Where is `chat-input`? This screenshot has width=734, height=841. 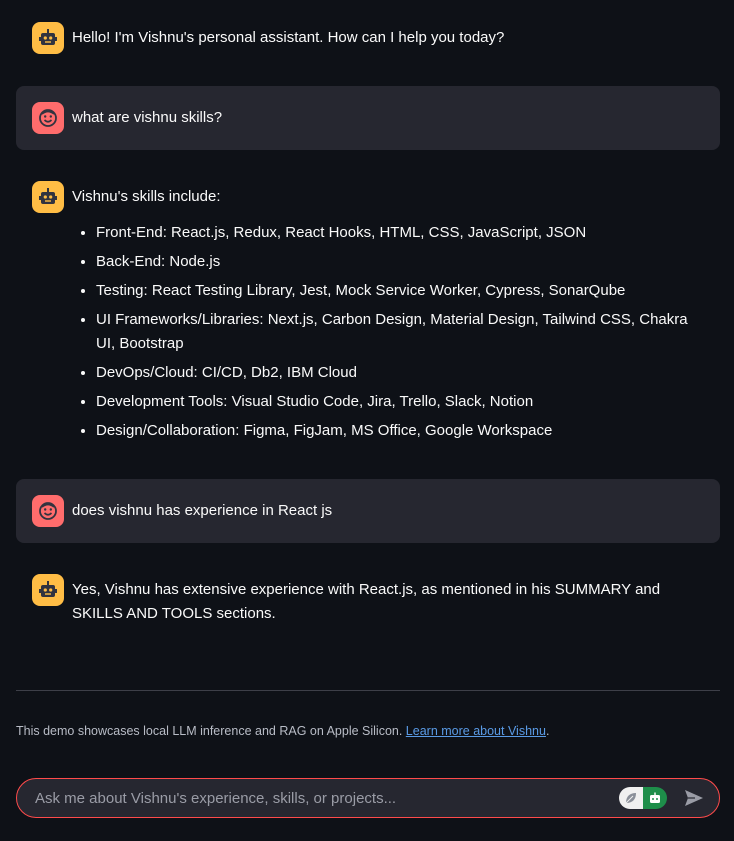 chat-input is located at coordinates (326, 798).